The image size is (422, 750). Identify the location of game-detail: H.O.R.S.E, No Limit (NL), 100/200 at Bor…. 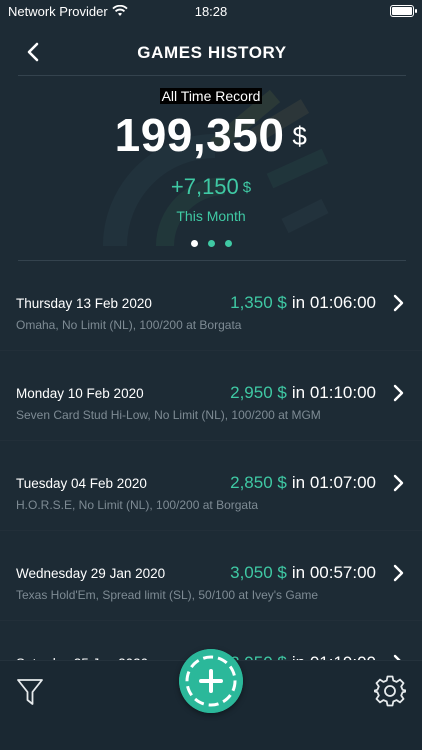
(137, 505).